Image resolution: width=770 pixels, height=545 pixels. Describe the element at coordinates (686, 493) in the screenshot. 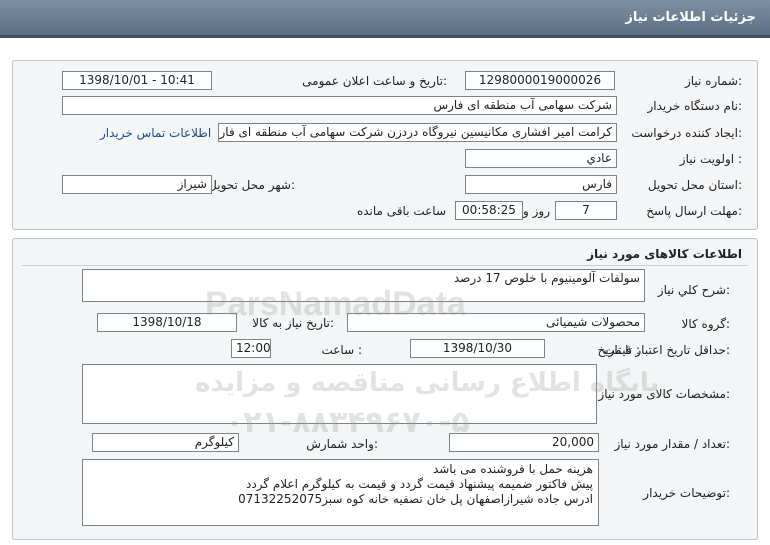

I see `buyer-notes-label: توضیحات خریدار:` at that location.